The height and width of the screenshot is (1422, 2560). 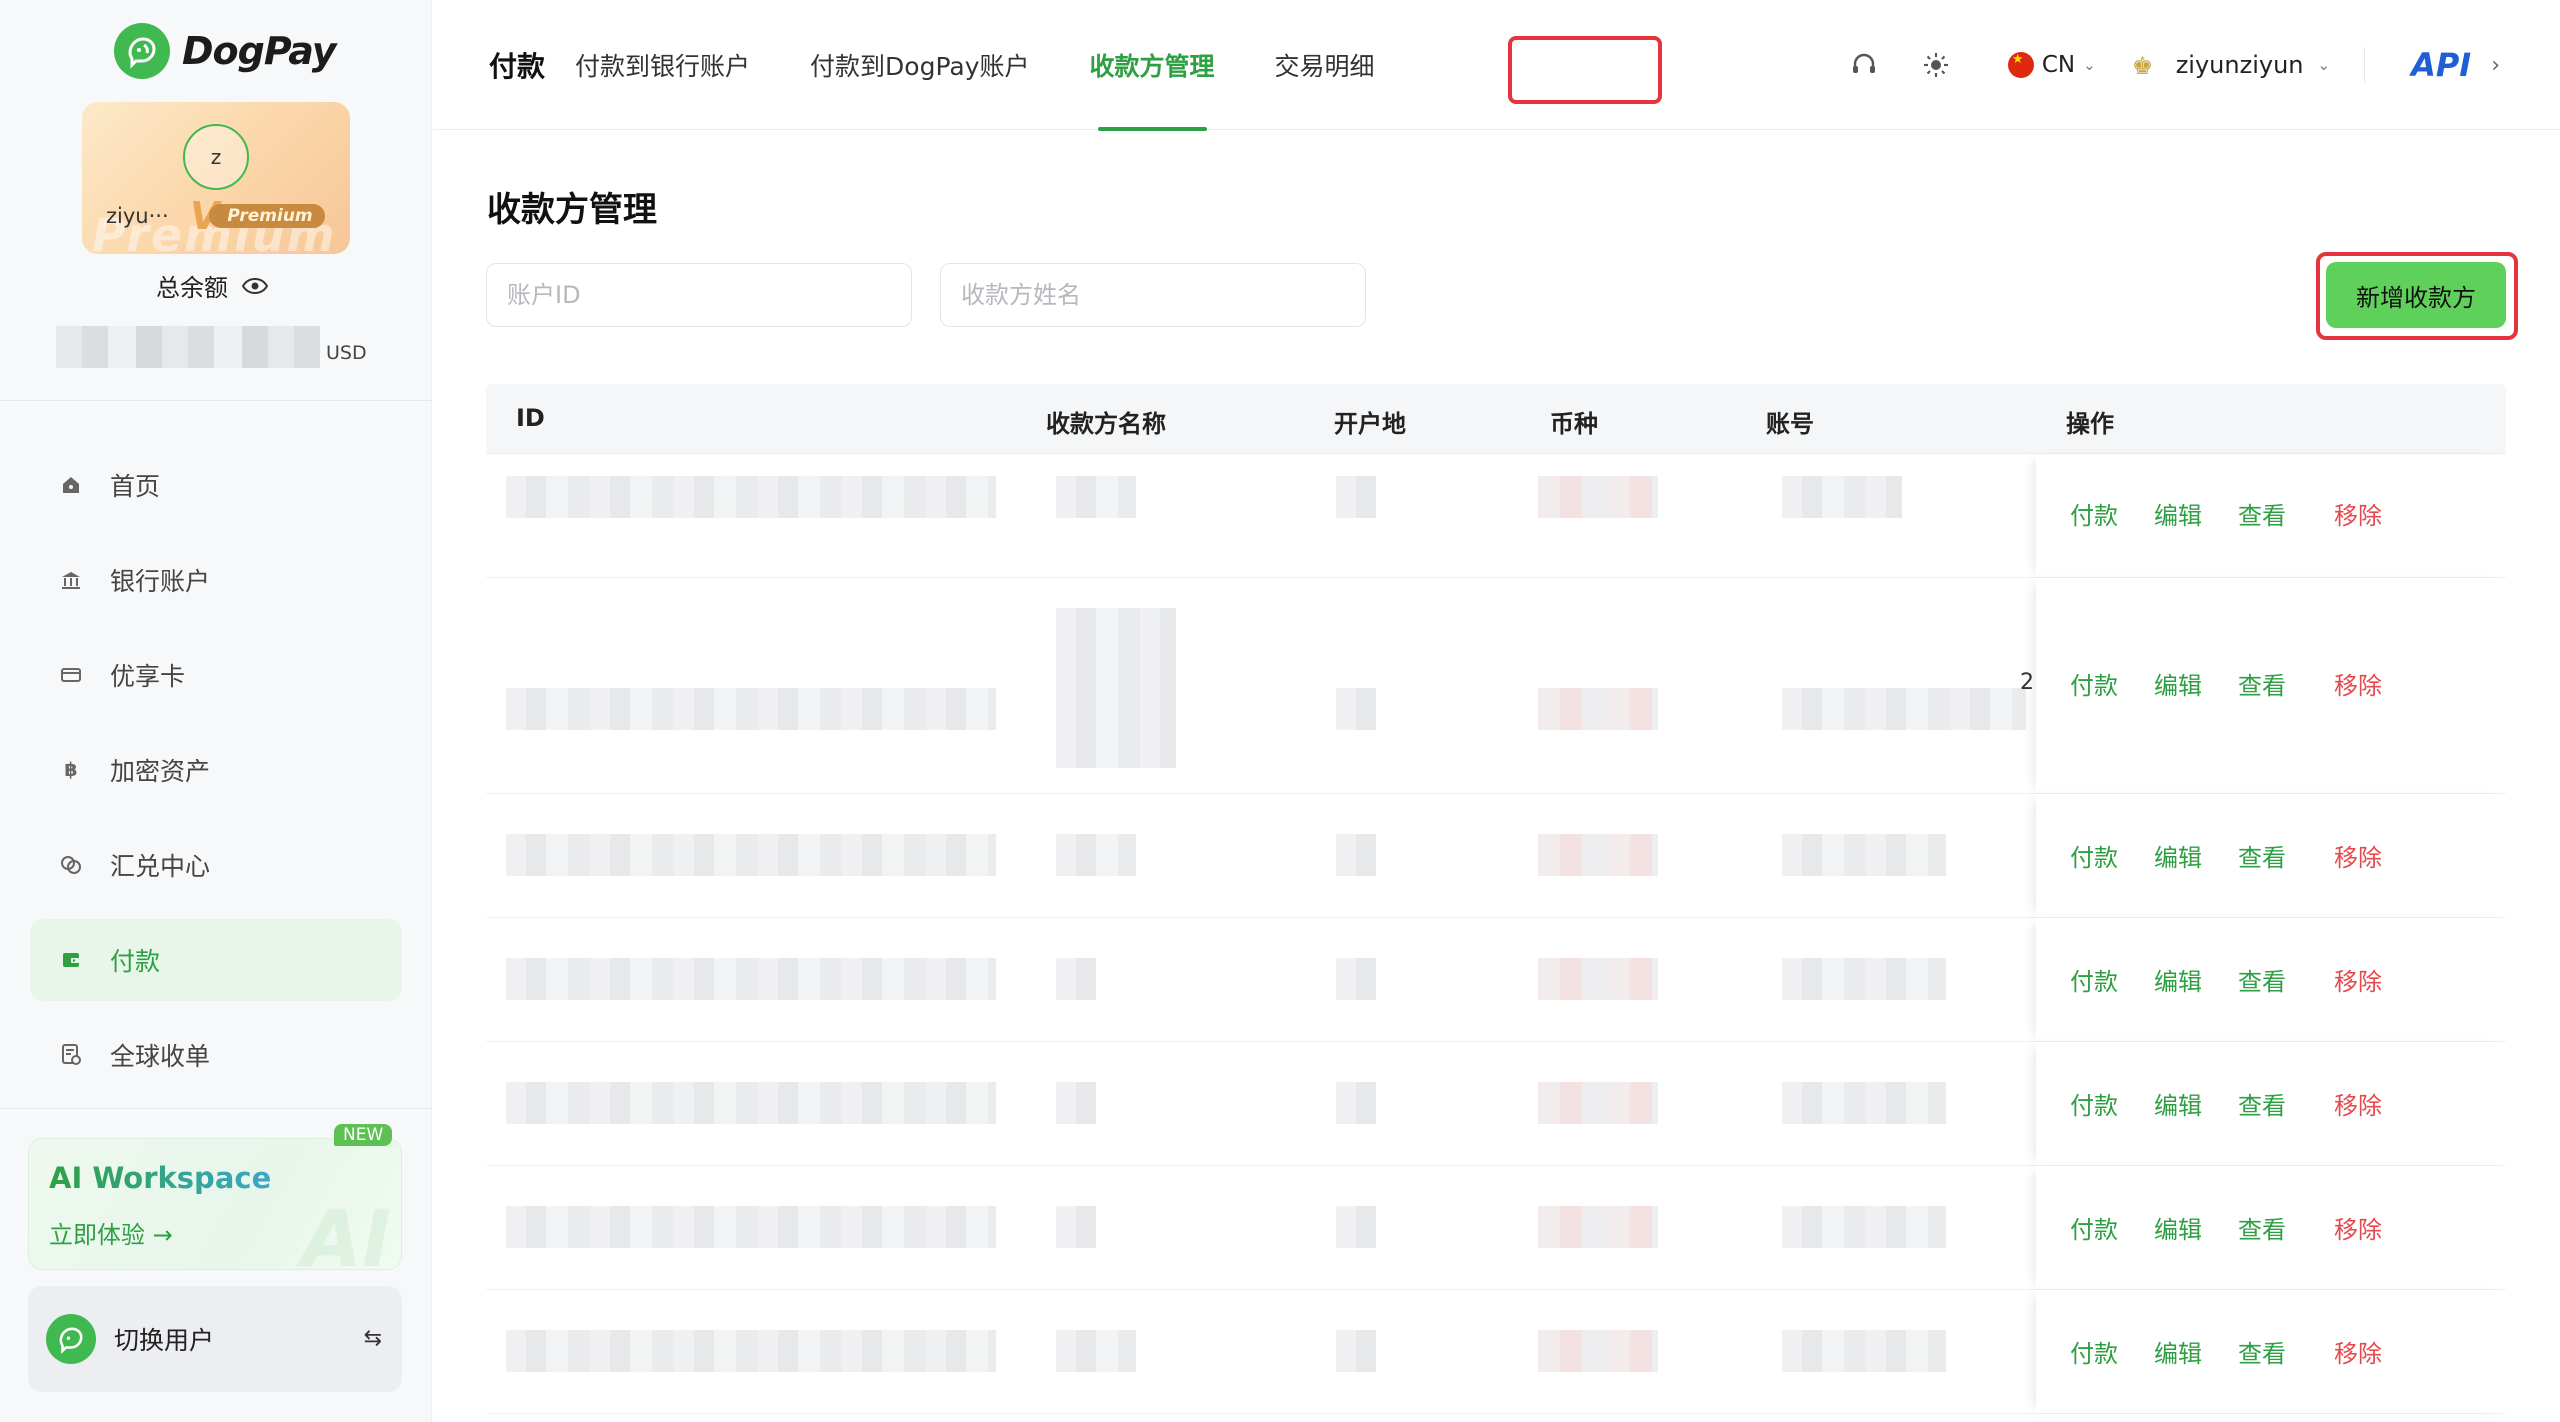 What do you see at coordinates (919, 65) in the screenshot?
I see `tab-pay-to-dogpay: 付款到DogPay账户` at bounding box center [919, 65].